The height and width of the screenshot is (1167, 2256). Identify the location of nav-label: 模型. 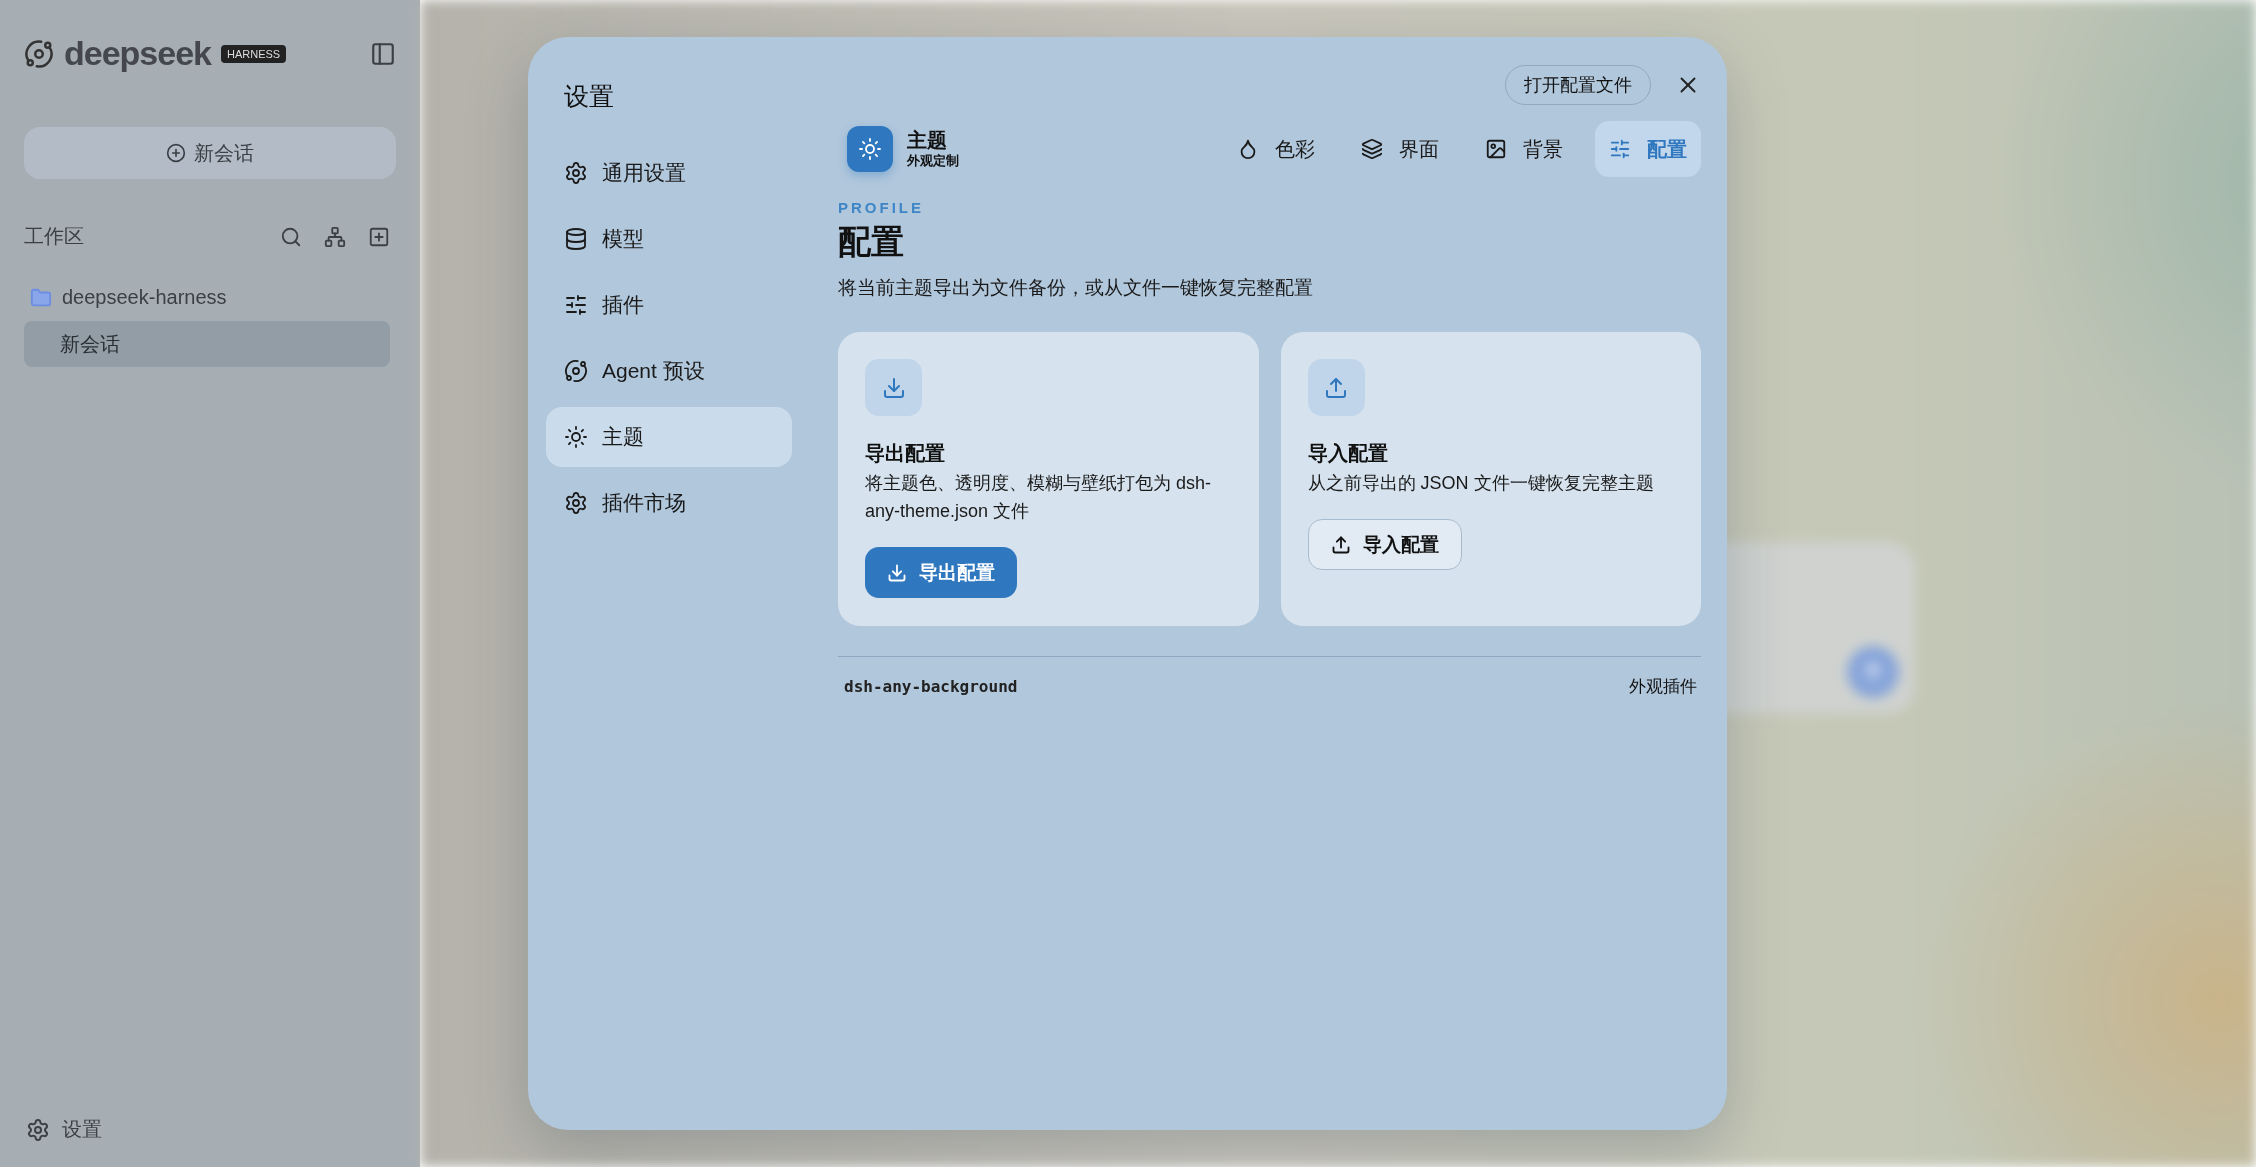
(623, 239).